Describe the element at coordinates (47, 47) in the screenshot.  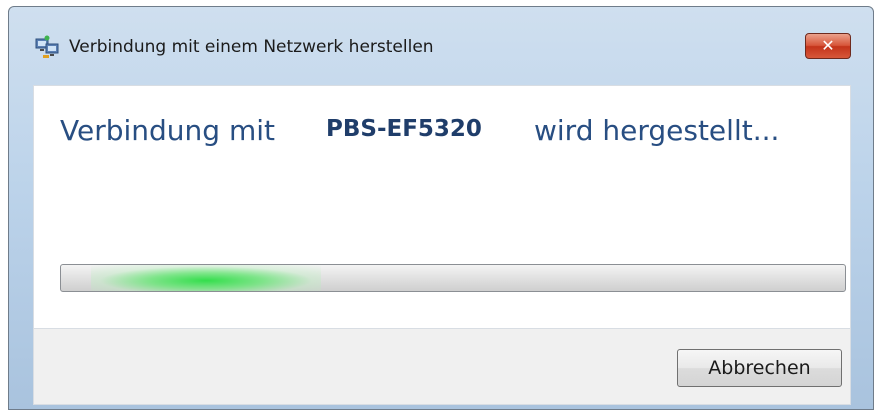
I see `network-connection-icon` at that location.